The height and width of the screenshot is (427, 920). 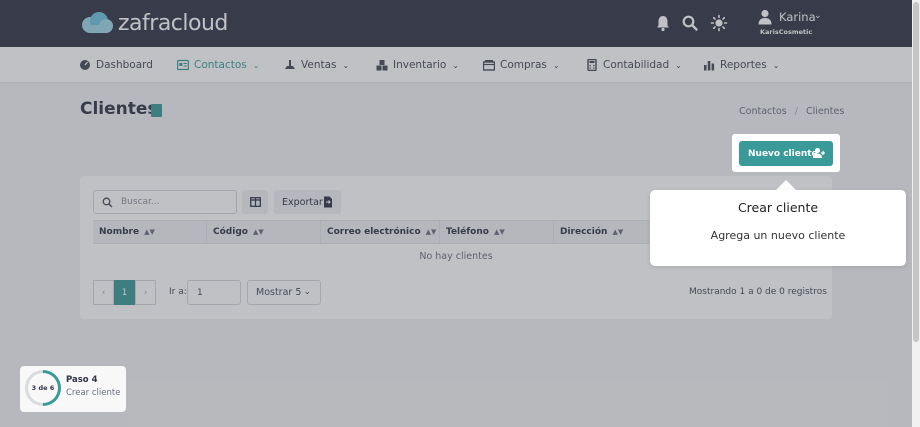 I want to click on popover-arrow, so click(x=786, y=185).